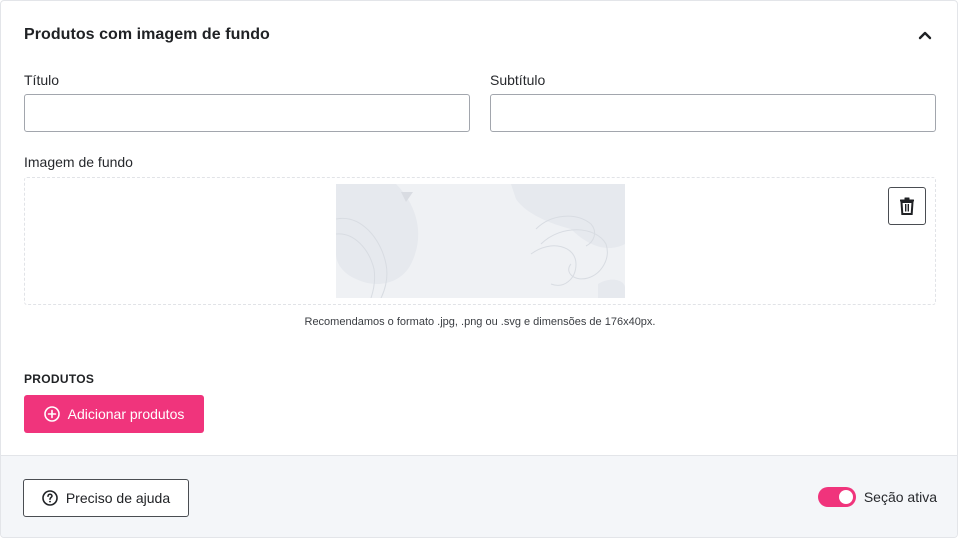  I want to click on section-header: Produtos com imagem de fundo, so click(479, 35).